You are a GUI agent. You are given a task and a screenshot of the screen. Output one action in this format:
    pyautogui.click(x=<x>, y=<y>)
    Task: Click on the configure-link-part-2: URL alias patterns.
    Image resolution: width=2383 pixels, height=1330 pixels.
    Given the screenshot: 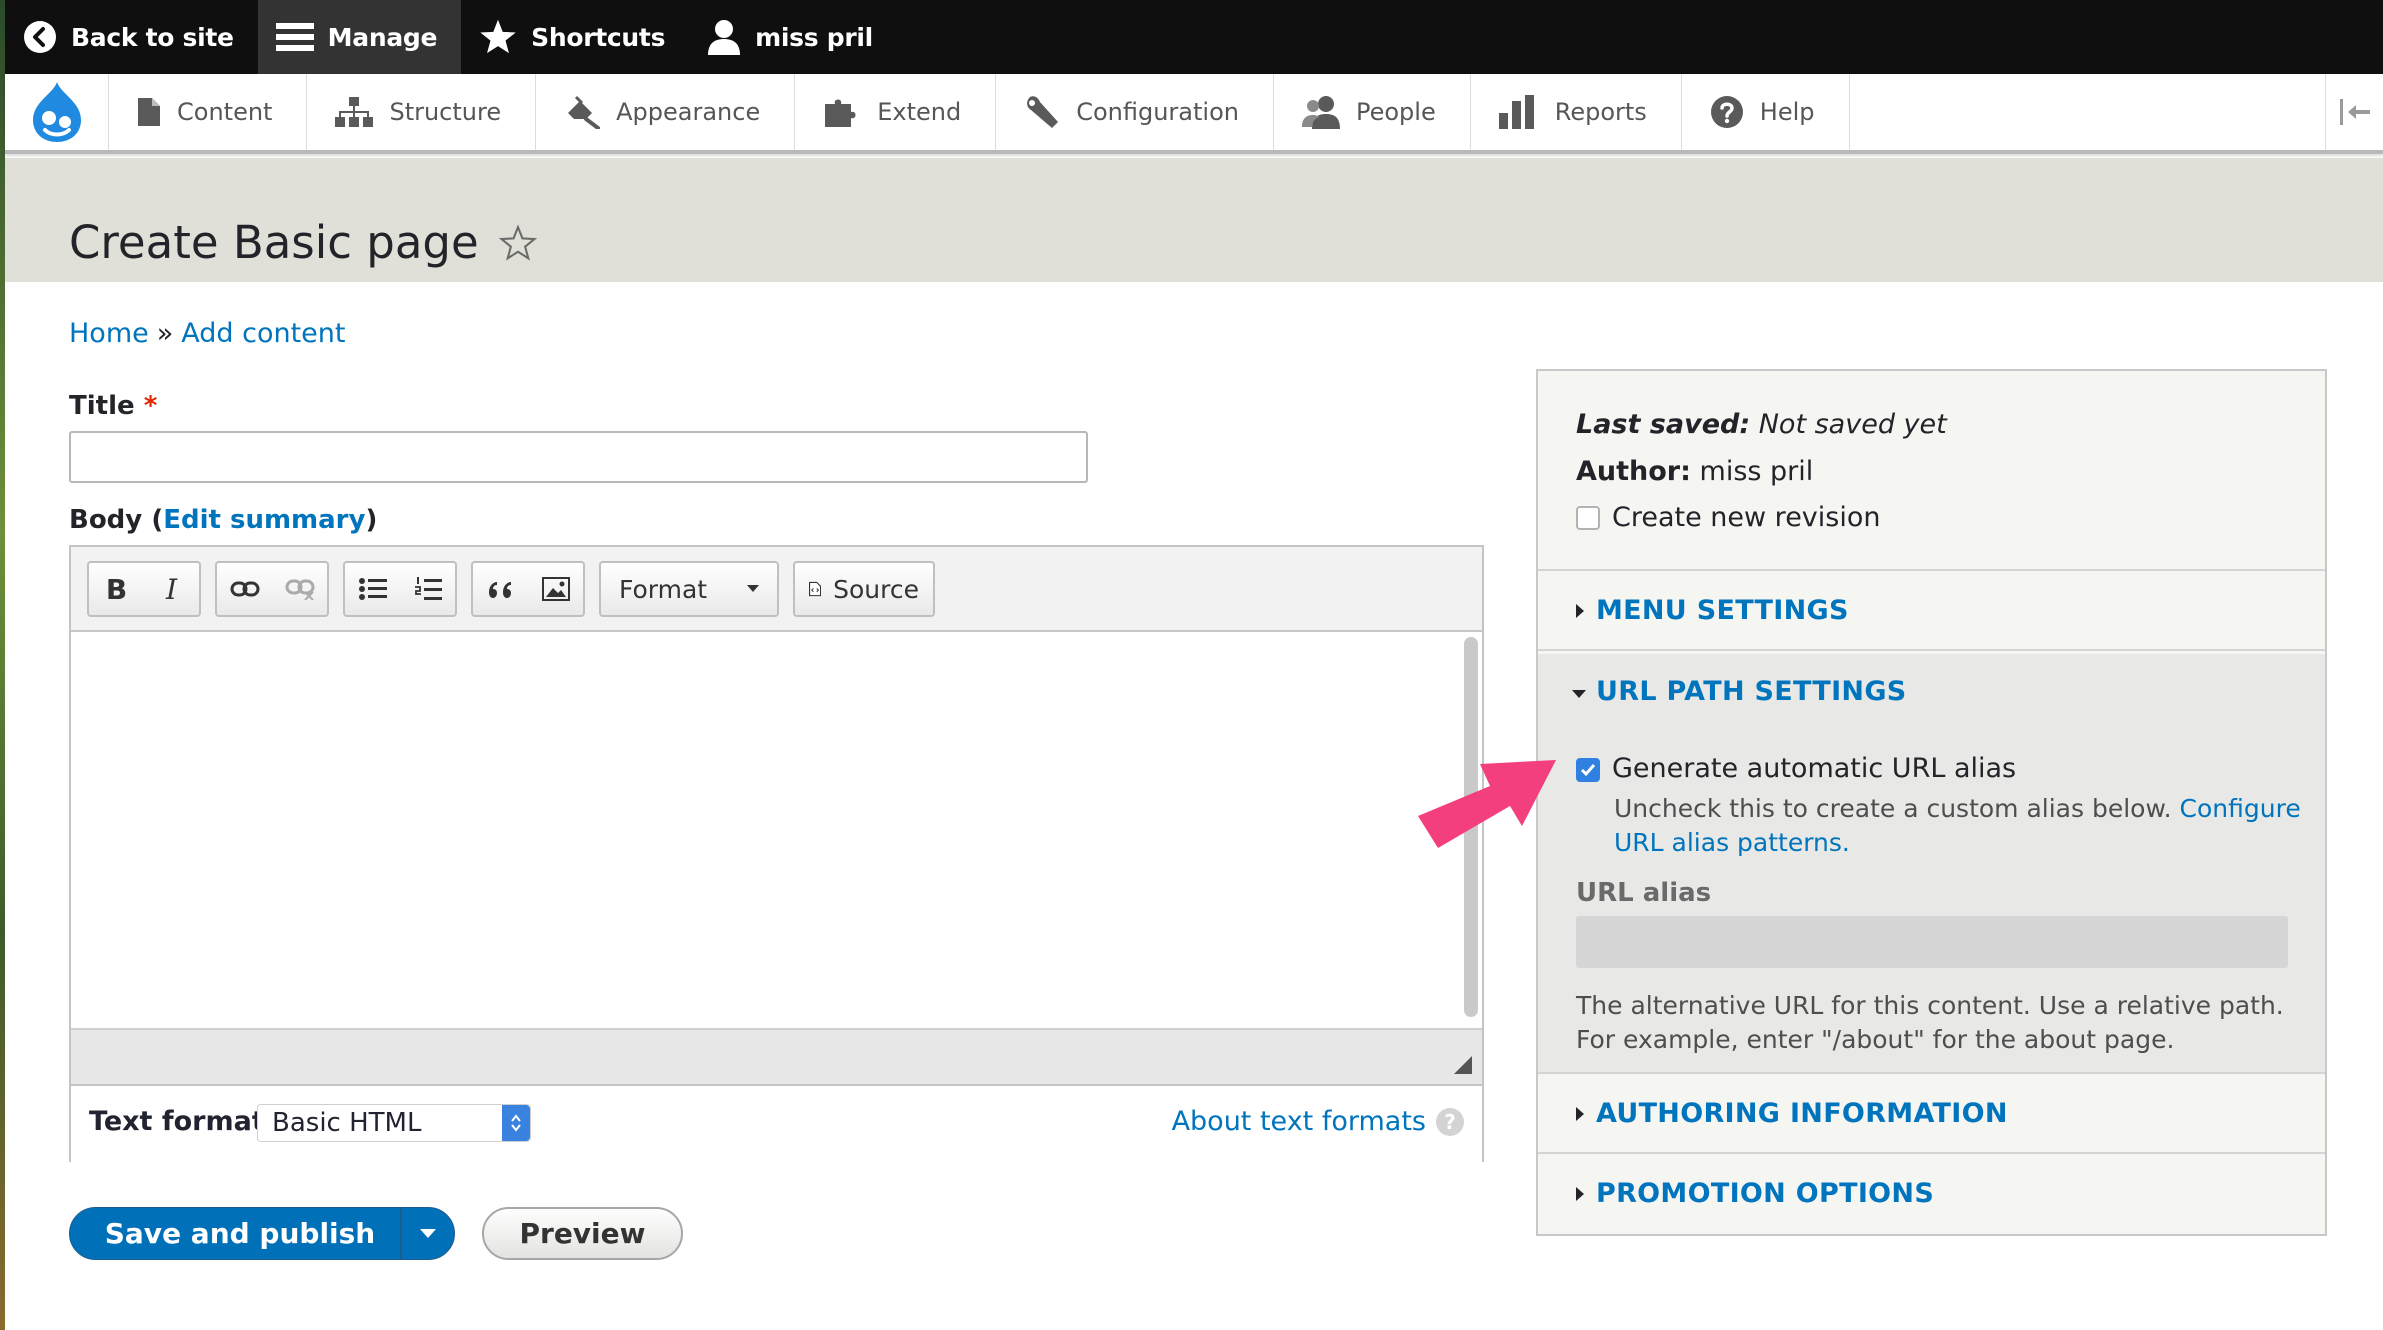 What is the action you would take?
    pyautogui.click(x=1732, y=842)
    